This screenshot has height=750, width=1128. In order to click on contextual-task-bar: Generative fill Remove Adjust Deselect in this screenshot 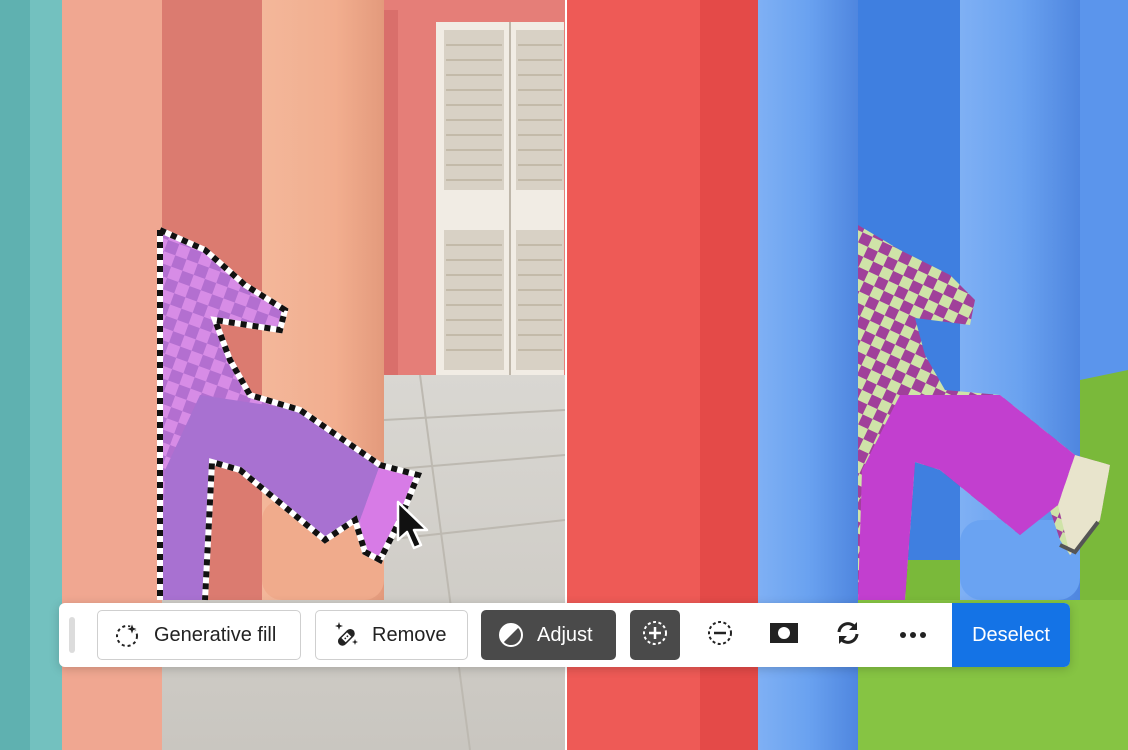, I will do `click(564, 635)`.